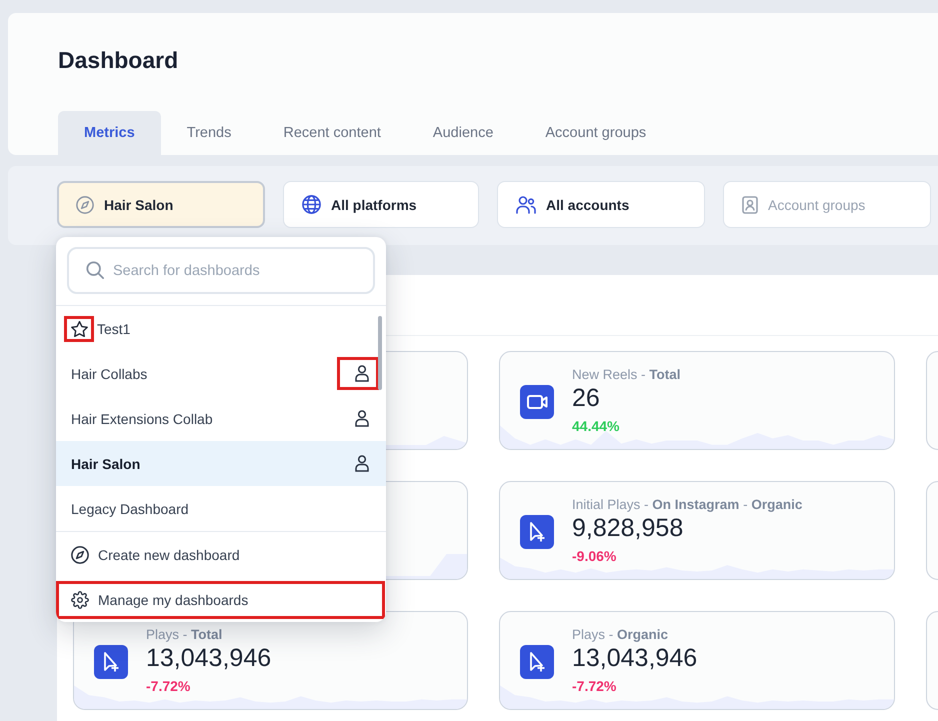 The image size is (938, 721). Describe the element at coordinates (221, 373) in the screenshot. I see `dashboard-item: Hair Collabs` at that location.